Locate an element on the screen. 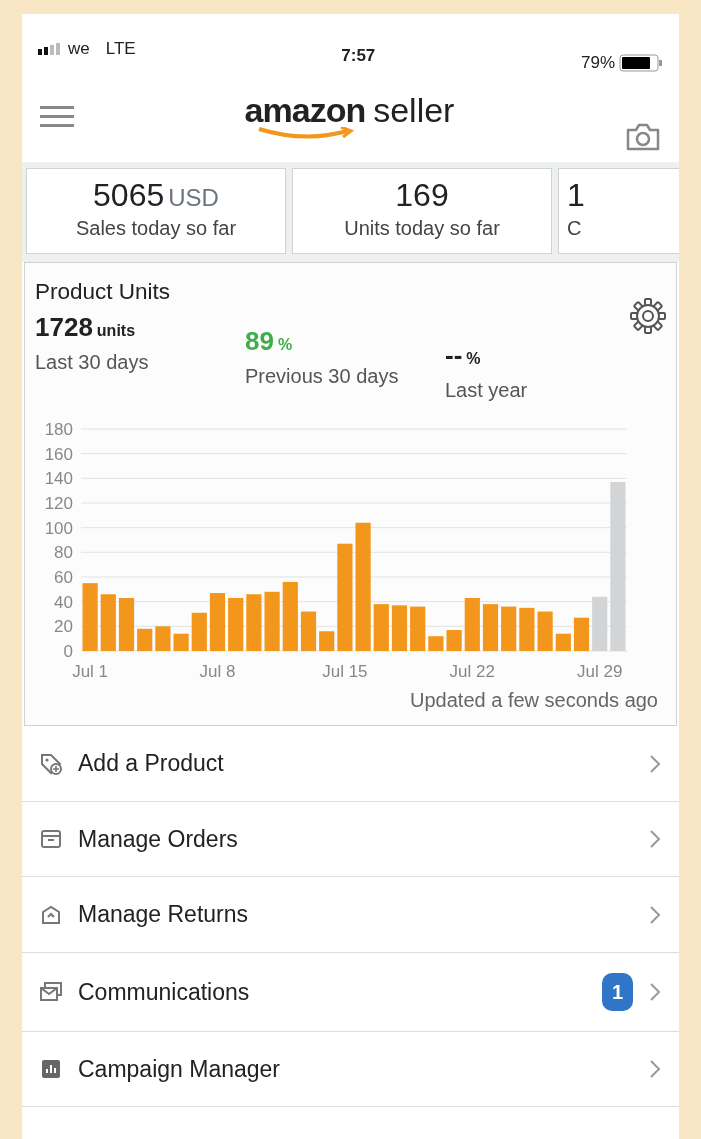 Image resolution: width=701 pixels, height=1139 pixels. tag-plus-icon is located at coordinates (51, 763).